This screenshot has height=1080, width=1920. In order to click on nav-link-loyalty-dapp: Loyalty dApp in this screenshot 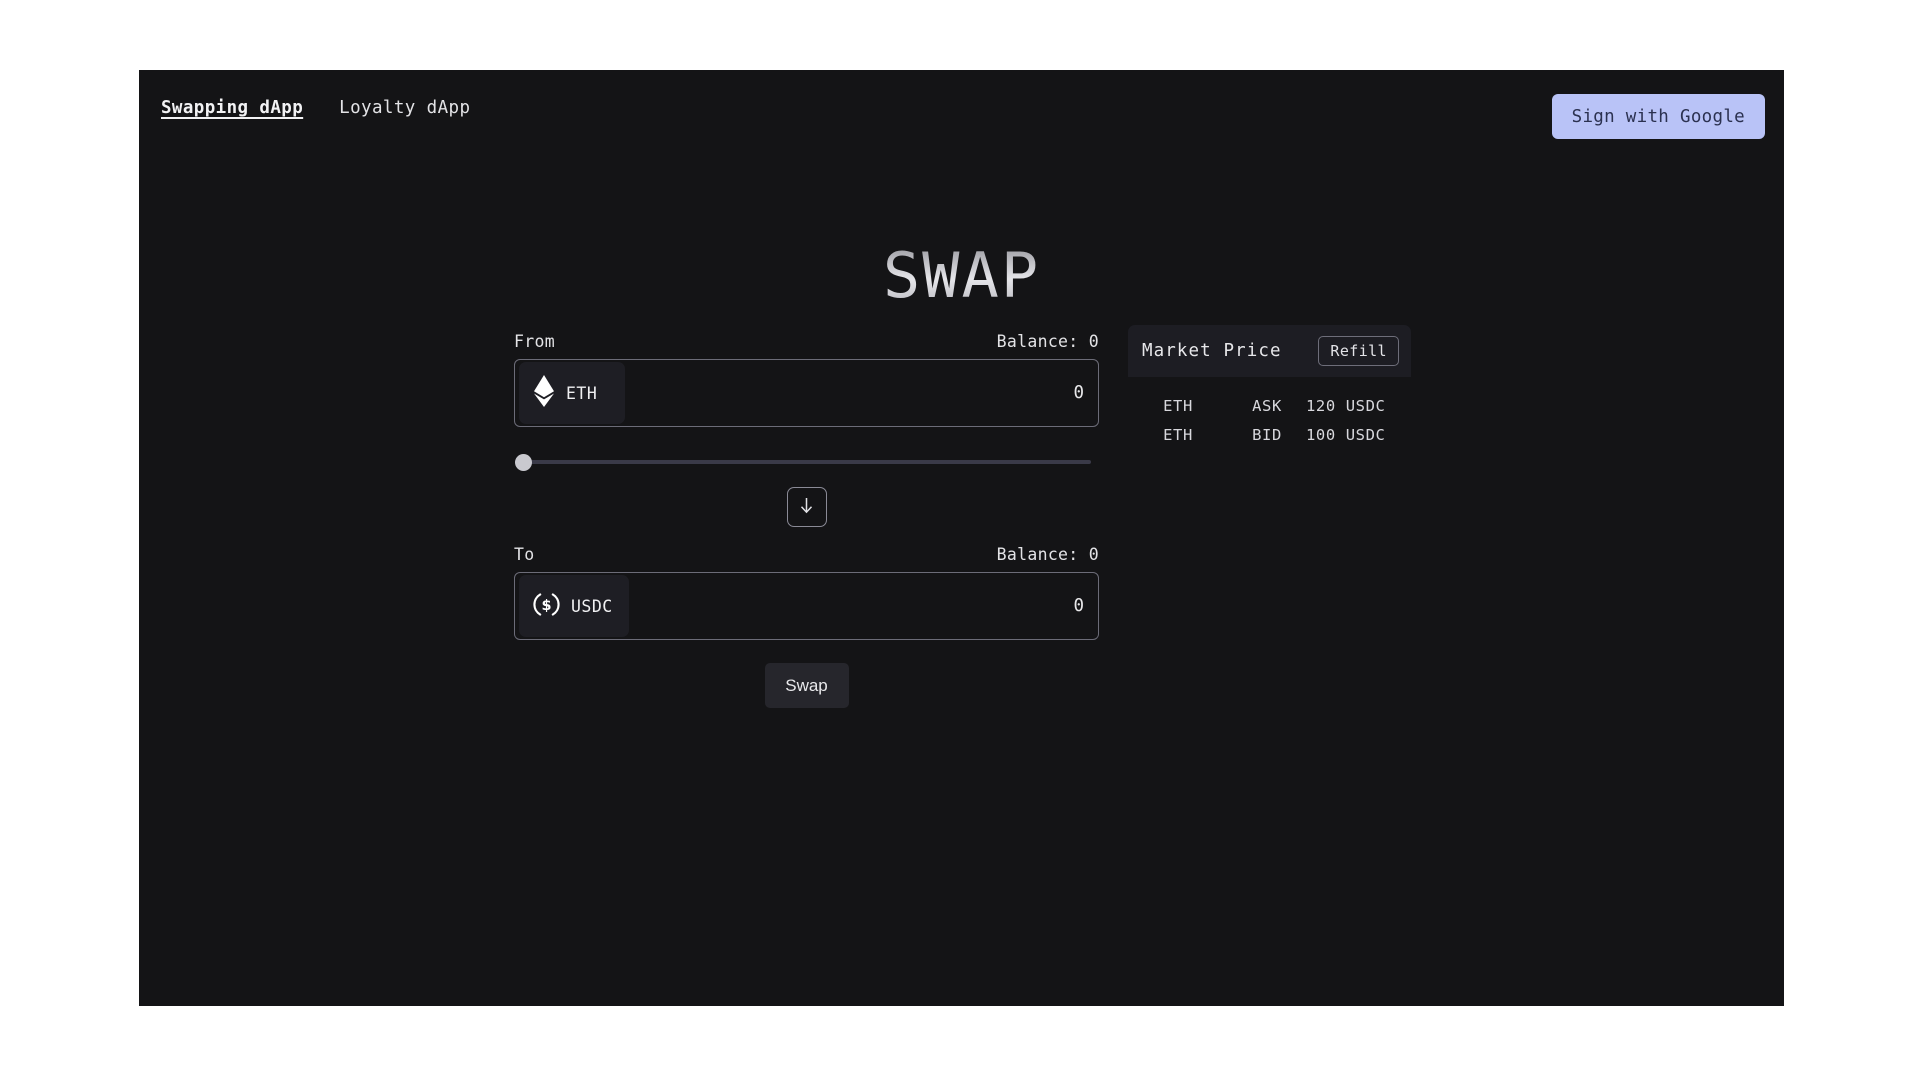, I will do `click(404, 108)`.